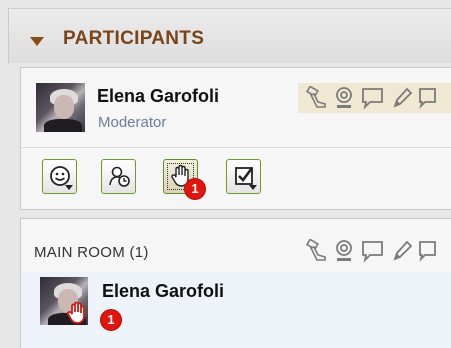  I want to click on poll-icon, so click(244, 176).